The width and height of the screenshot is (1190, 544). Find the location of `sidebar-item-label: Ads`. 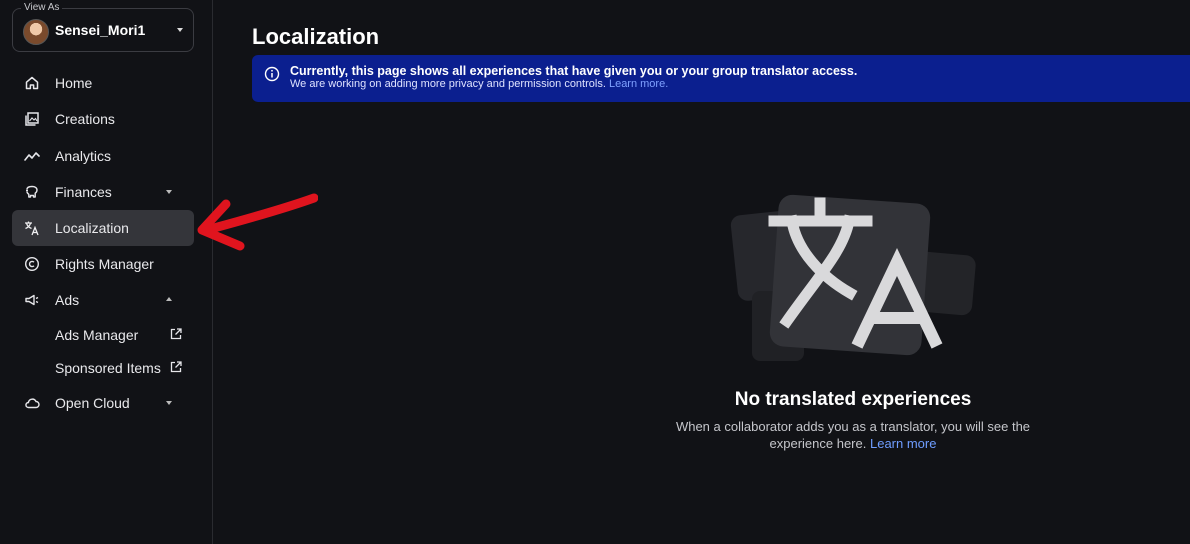

sidebar-item-label: Ads is located at coordinates (67, 300).